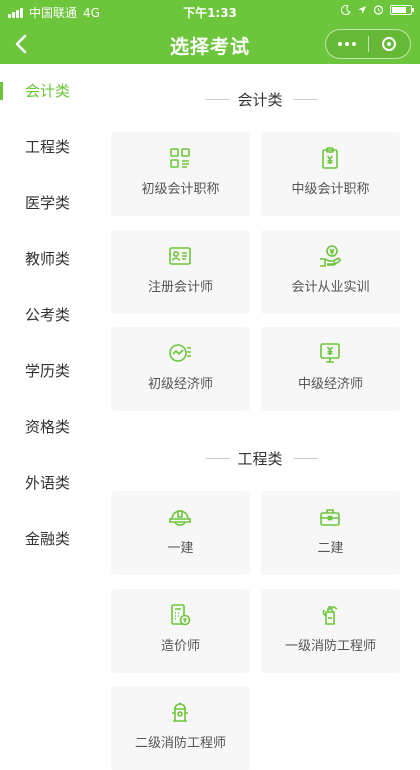  What do you see at coordinates (402, 9) in the screenshot?
I see `battery-icon` at bounding box center [402, 9].